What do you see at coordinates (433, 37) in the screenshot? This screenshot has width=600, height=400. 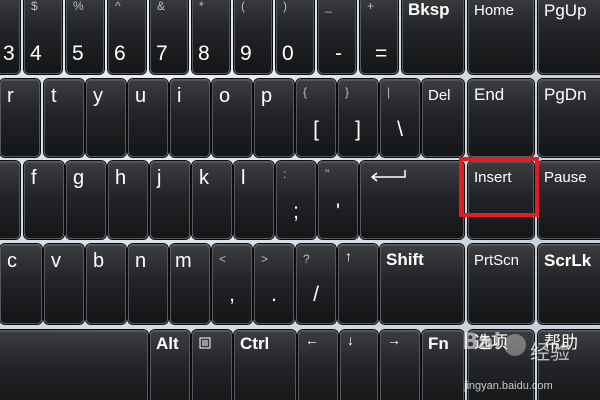 I see `key-backspace: Bksp` at bounding box center [433, 37].